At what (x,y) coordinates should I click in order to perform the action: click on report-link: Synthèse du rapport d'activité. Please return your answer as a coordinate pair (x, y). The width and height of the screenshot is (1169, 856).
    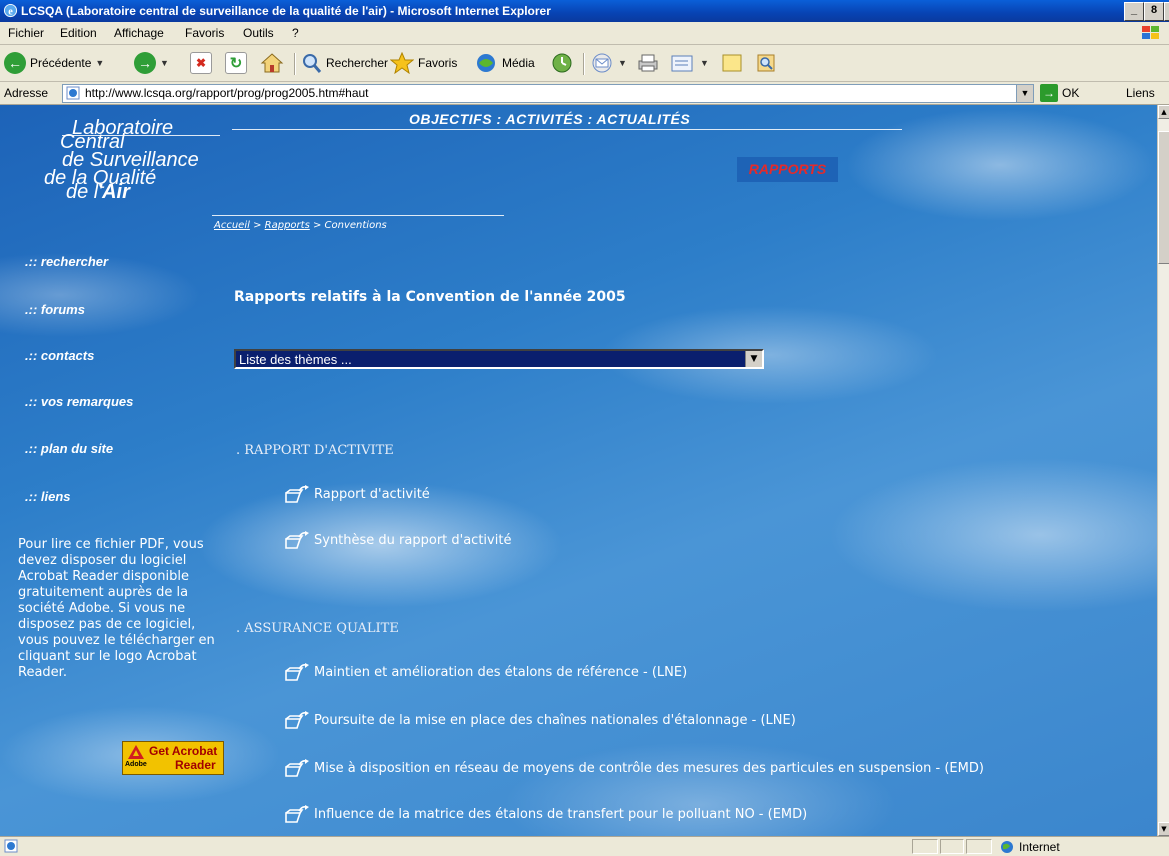
    Looking at the image, I should click on (397, 540).